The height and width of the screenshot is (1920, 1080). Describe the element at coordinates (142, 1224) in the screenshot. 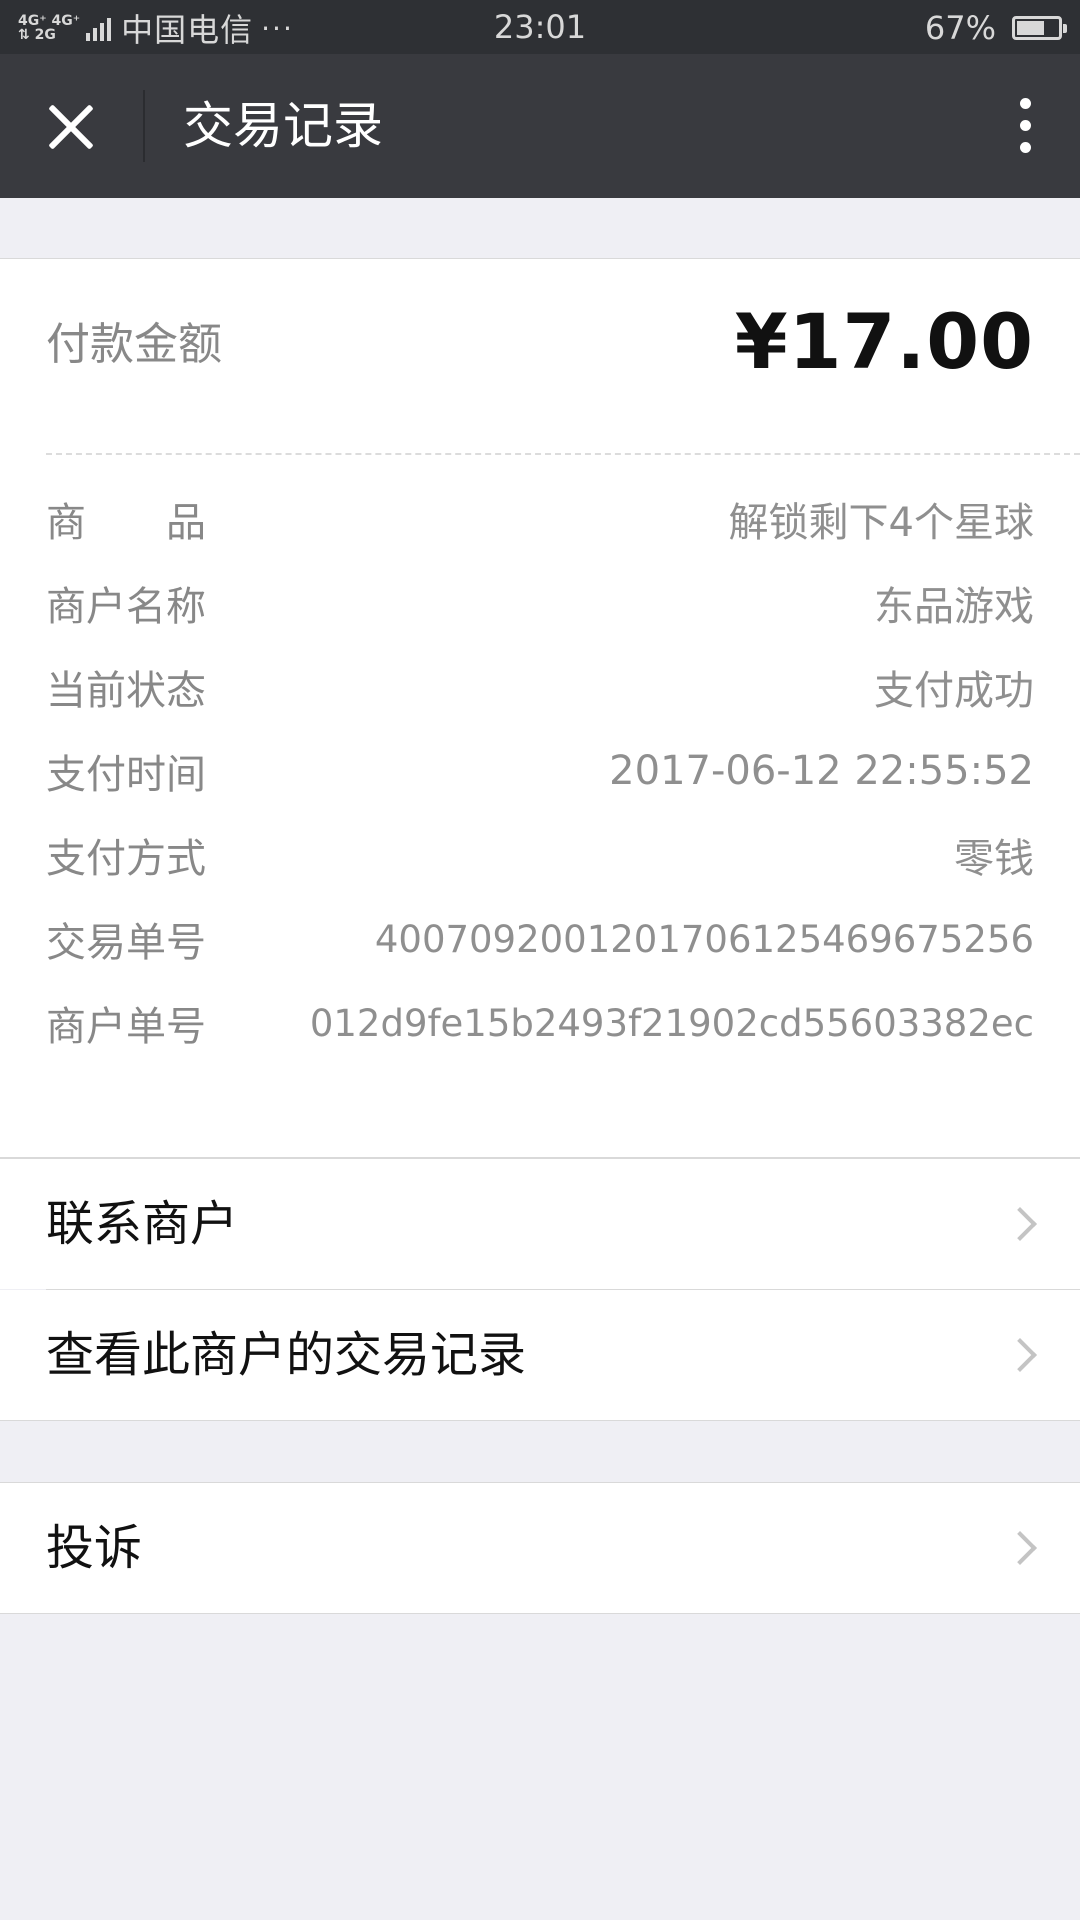

I see `contact-merchant-label: 联系商户` at that location.